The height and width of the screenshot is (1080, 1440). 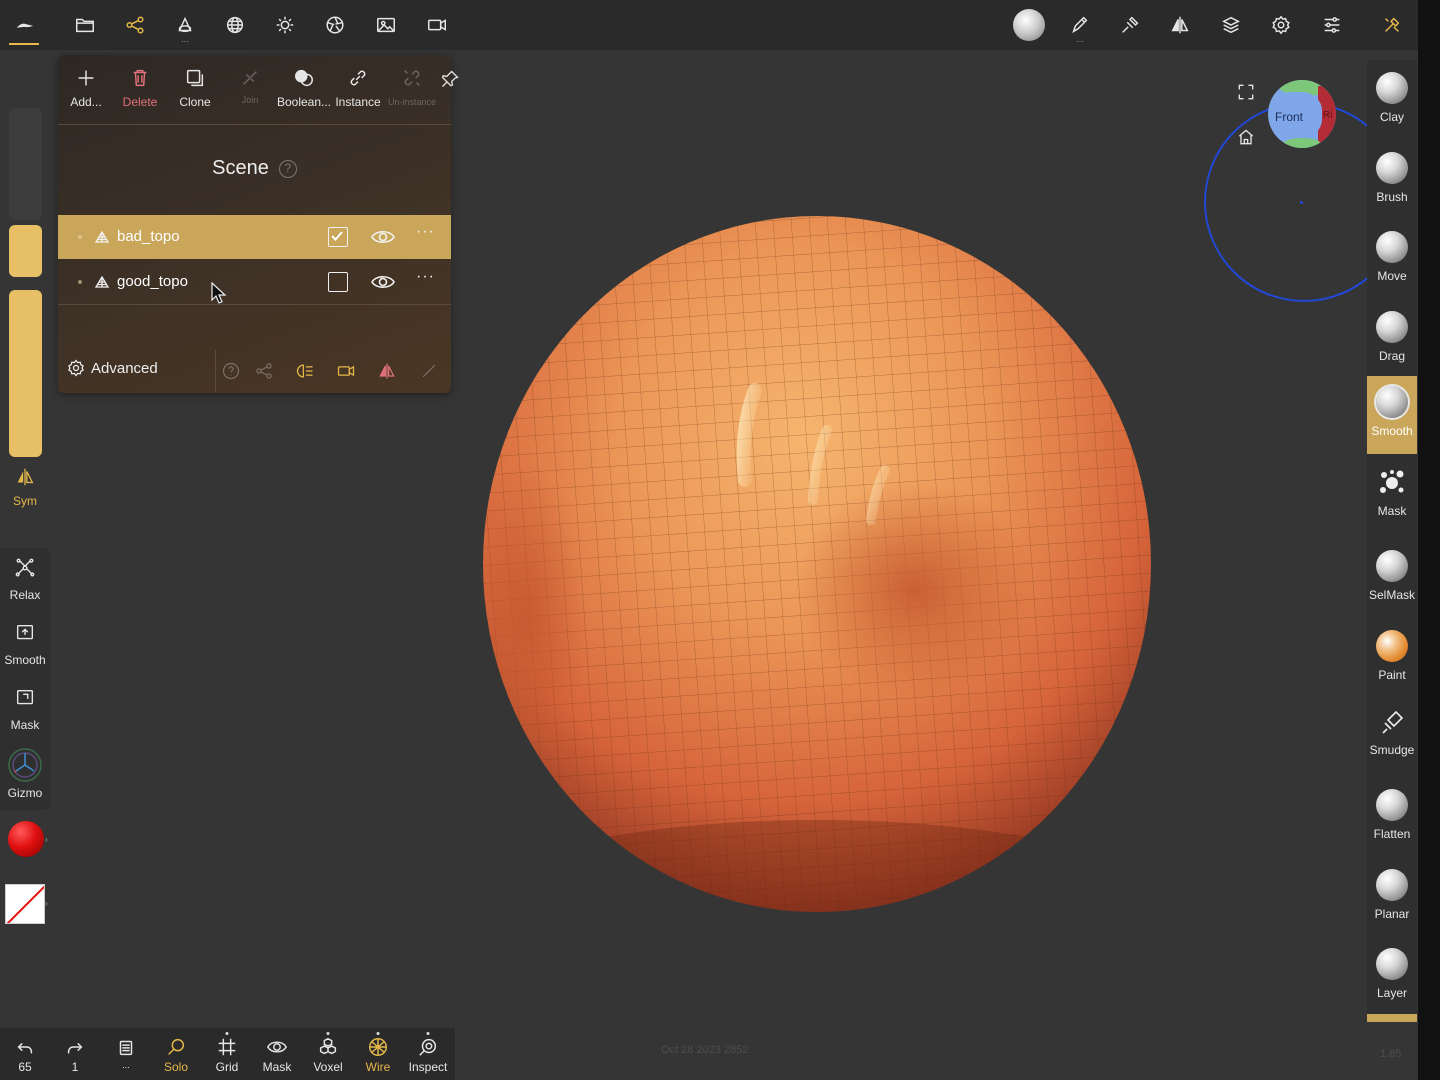 I want to click on solo-button: Solo, so click(x=176, y=1055).